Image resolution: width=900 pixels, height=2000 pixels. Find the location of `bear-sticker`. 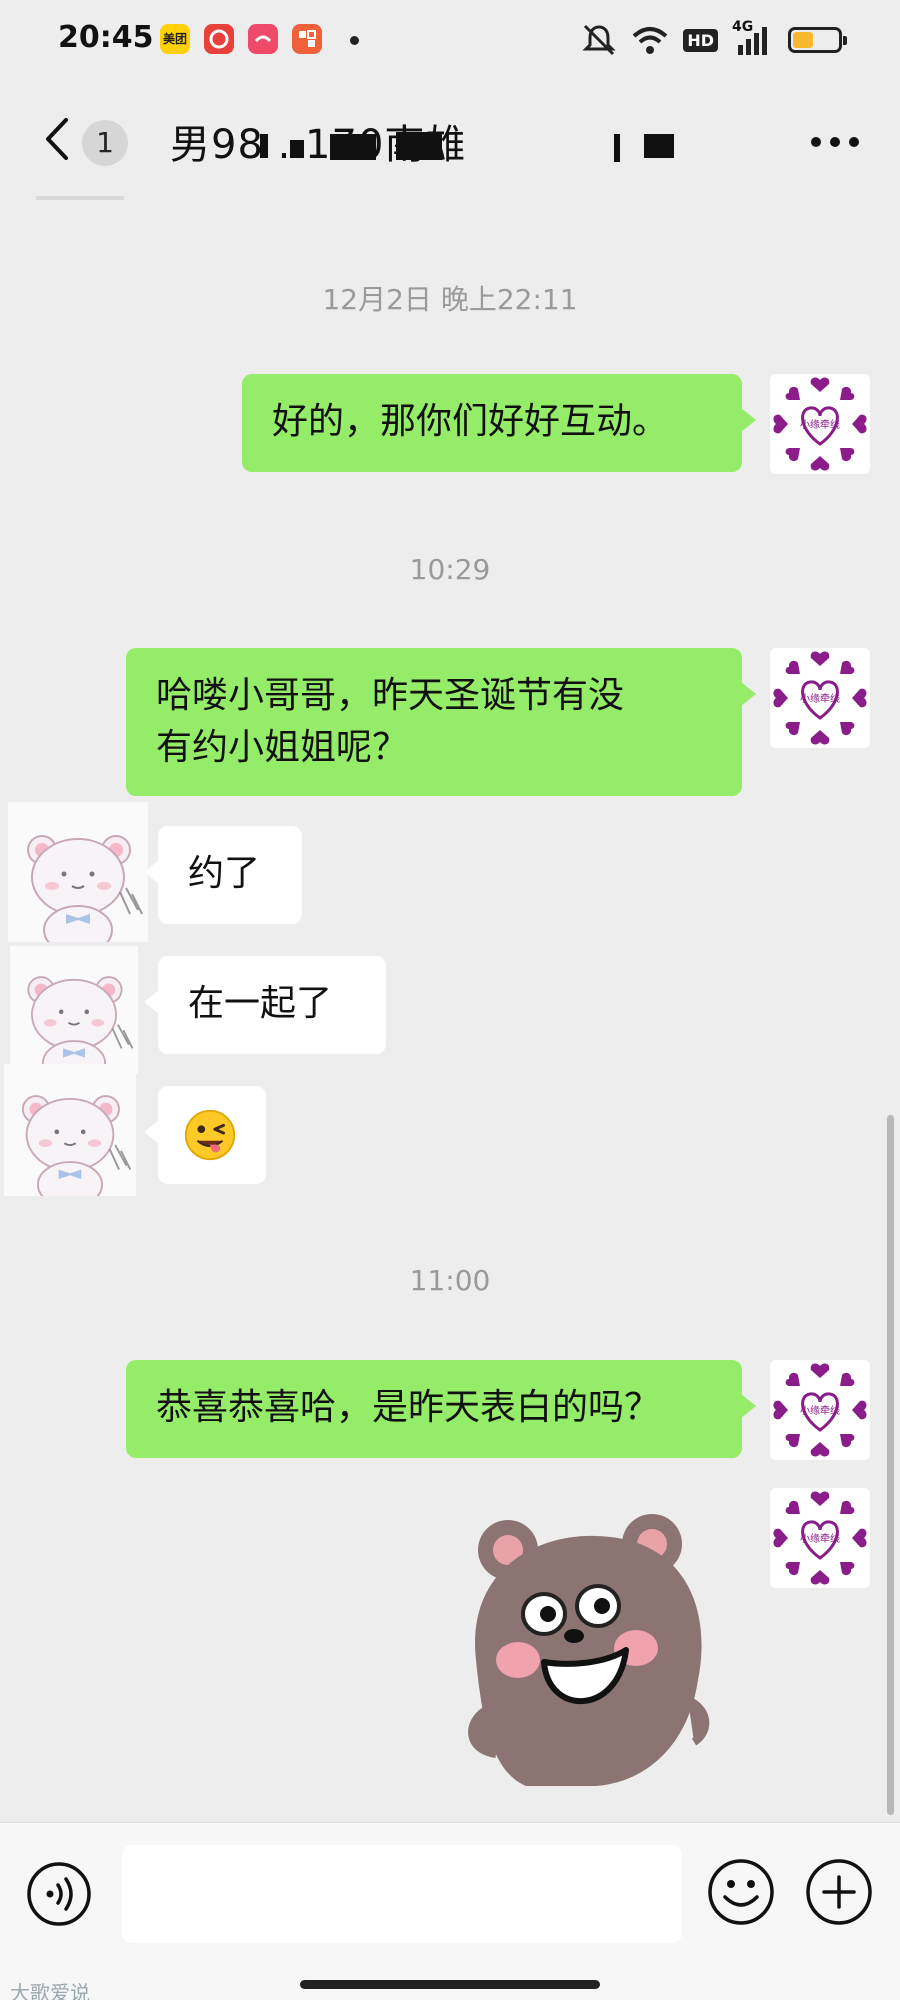

bear-sticker is located at coordinates (586, 1651).